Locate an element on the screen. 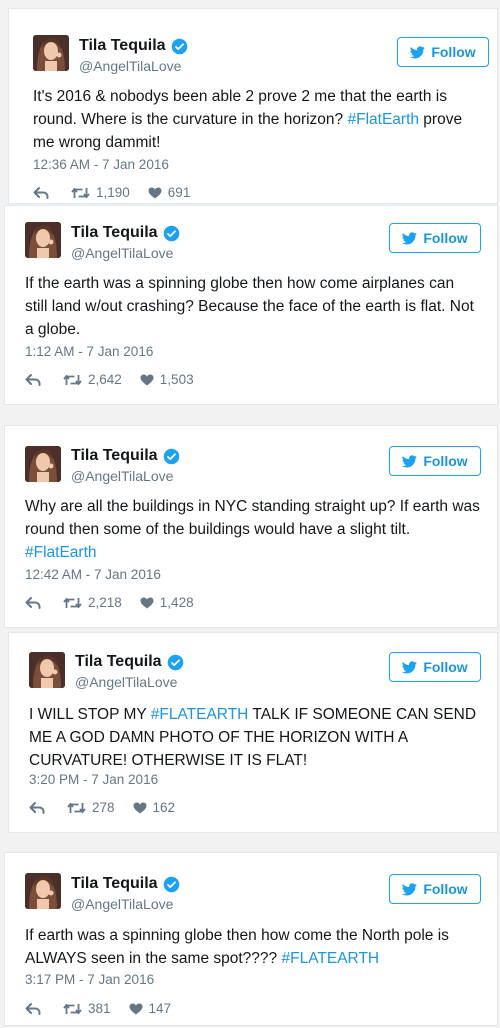 The width and height of the screenshot is (500, 1028). retweet-button: 2,218 is located at coordinates (92, 602).